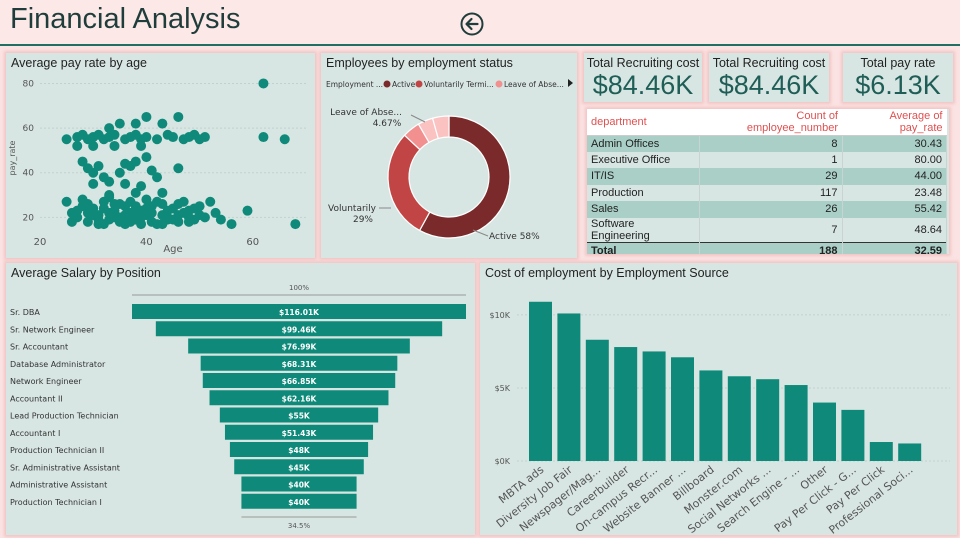  Describe the element at coordinates (894, 122) in the screenshot. I see `column-header-avg-pay: Average of pay_rate` at that location.